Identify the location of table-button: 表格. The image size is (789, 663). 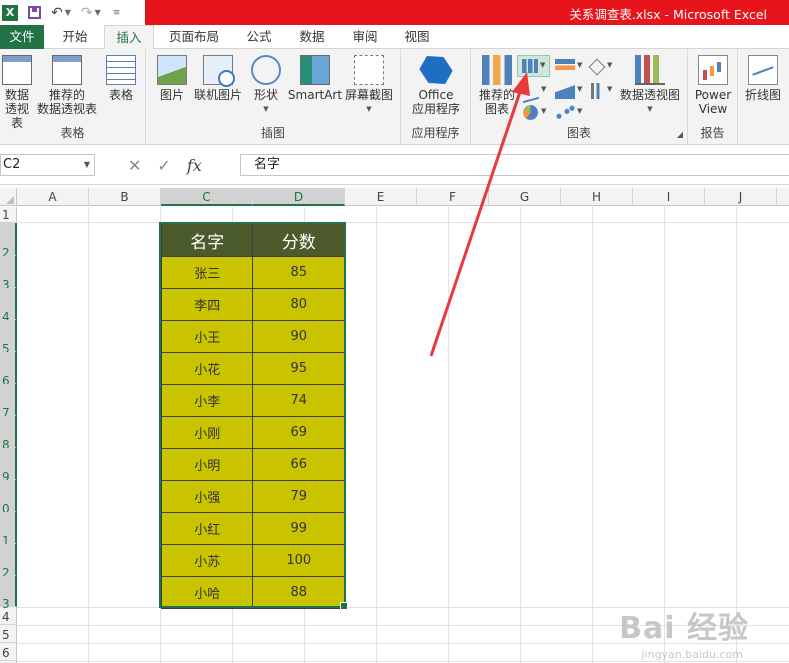
(121, 78).